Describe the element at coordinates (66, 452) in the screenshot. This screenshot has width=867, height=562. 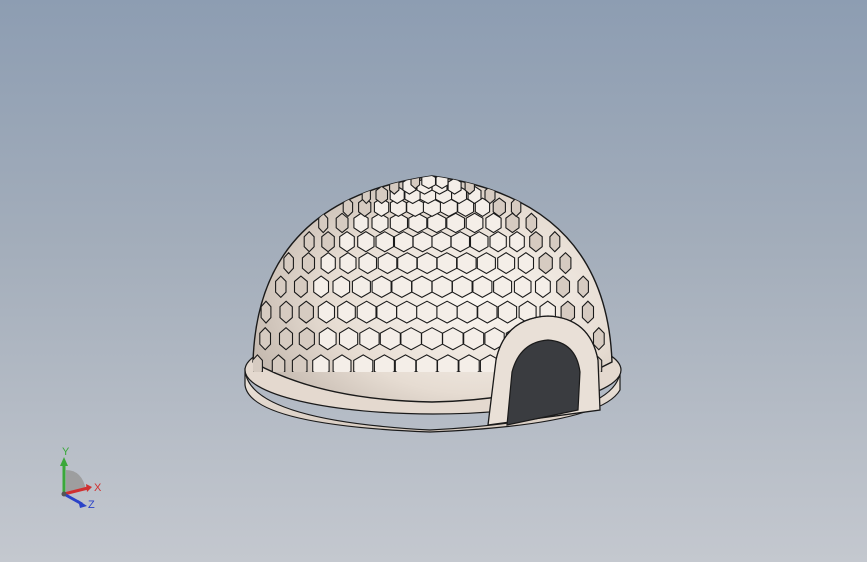
I see `y-axis-label: Y` at that location.